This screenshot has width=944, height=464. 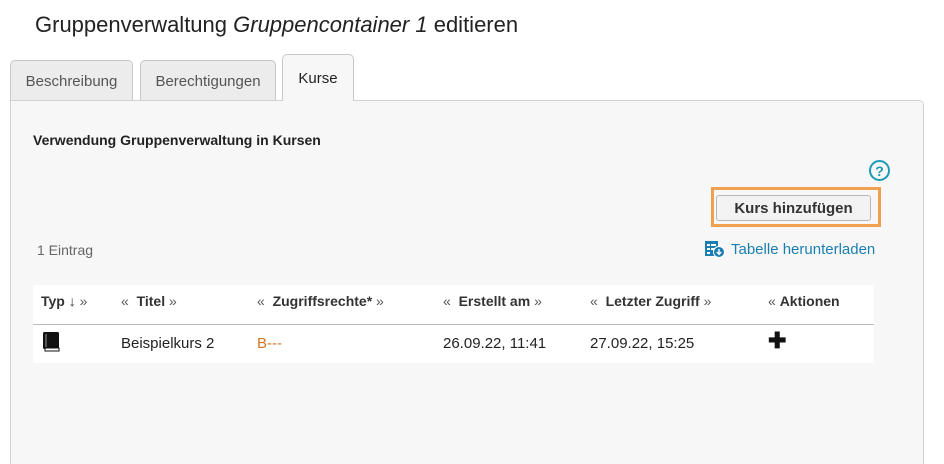 What do you see at coordinates (642, 343) in the screenshot?
I see `course-last-access: 27.09.22, 15:25` at bounding box center [642, 343].